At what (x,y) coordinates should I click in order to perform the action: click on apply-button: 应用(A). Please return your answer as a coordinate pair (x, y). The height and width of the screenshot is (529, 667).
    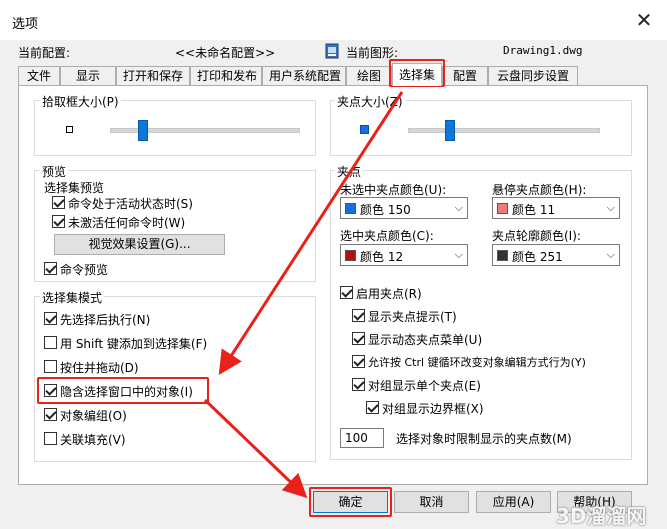
    Looking at the image, I should click on (513, 502).